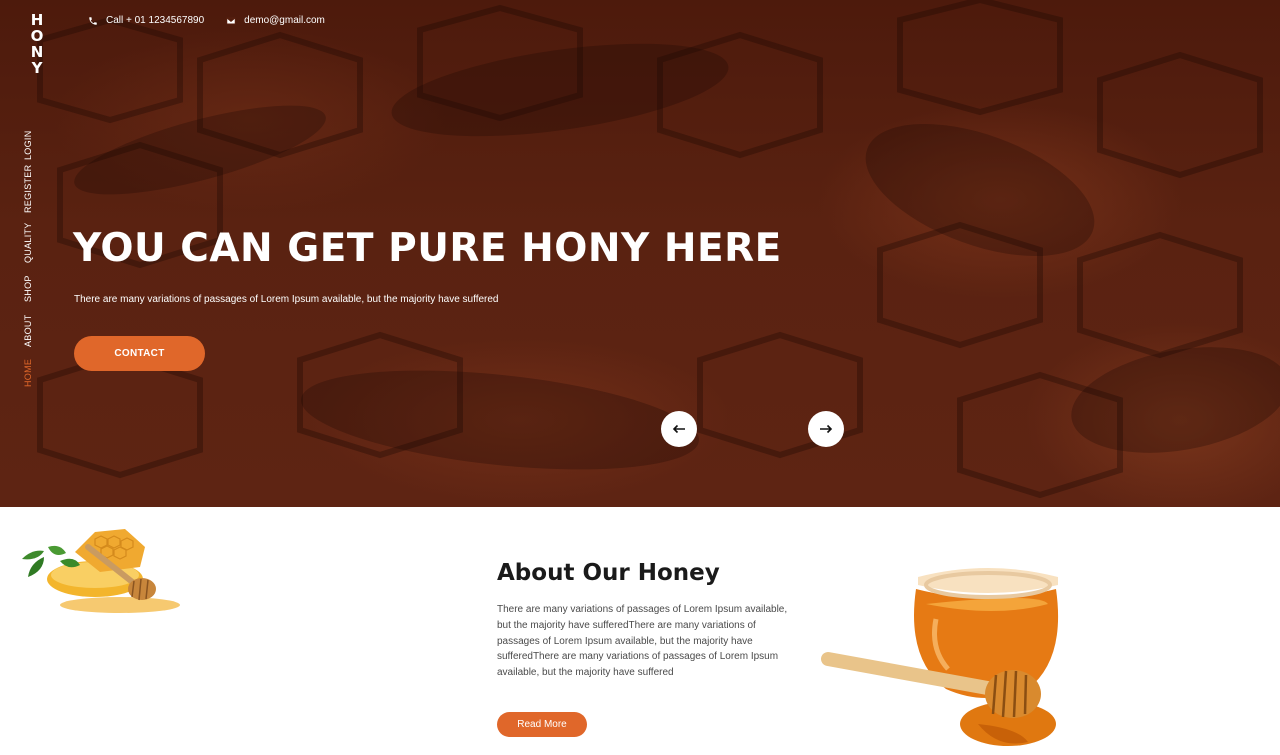 The image size is (1280, 755). I want to click on read-more-button: Read More, so click(542, 724).